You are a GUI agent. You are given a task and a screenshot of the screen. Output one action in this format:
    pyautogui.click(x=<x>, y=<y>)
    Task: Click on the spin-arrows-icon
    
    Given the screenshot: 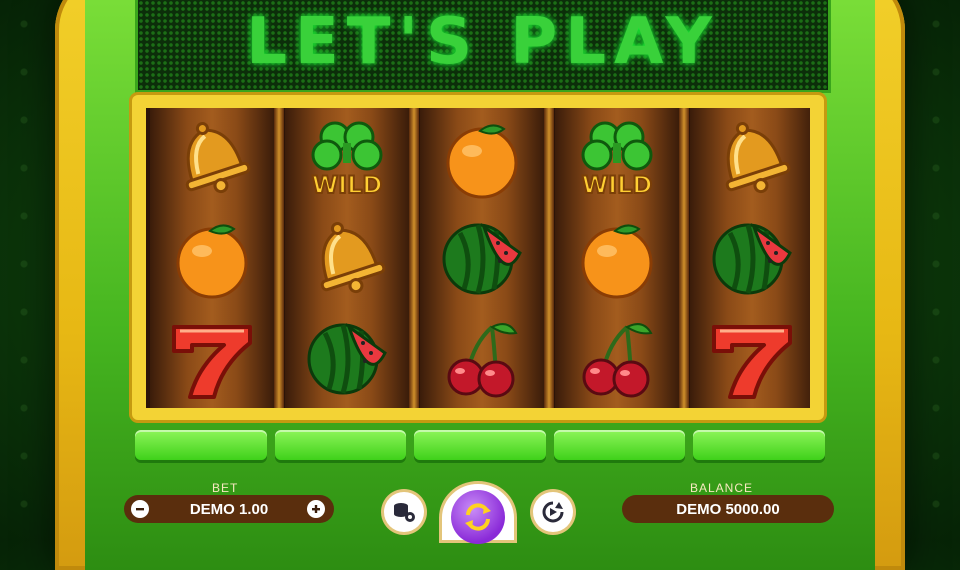 What is the action you would take?
    pyautogui.click(x=478, y=517)
    